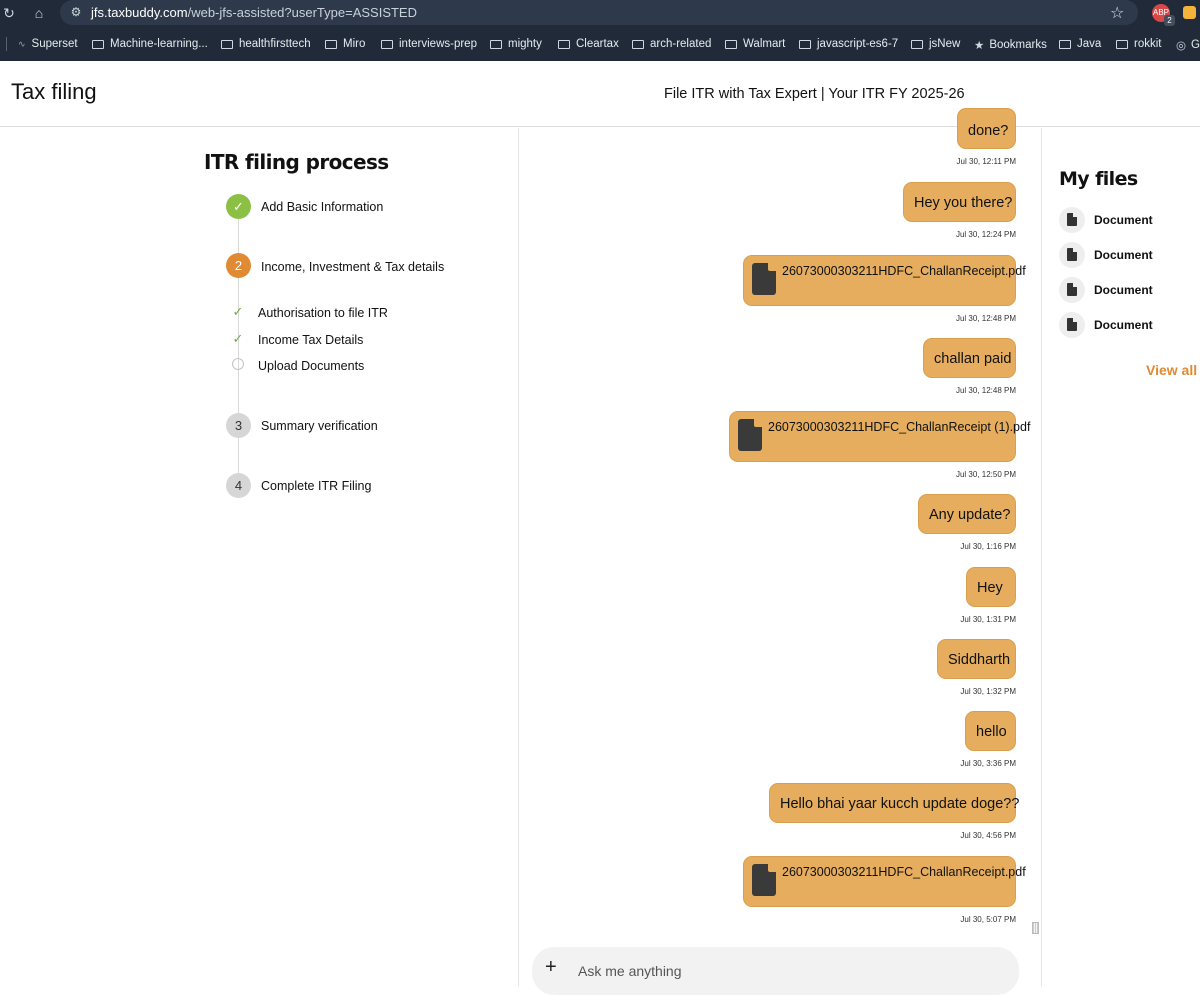  I want to click on step-complete-itr-filing: Complete ITR Filing, so click(316, 486).